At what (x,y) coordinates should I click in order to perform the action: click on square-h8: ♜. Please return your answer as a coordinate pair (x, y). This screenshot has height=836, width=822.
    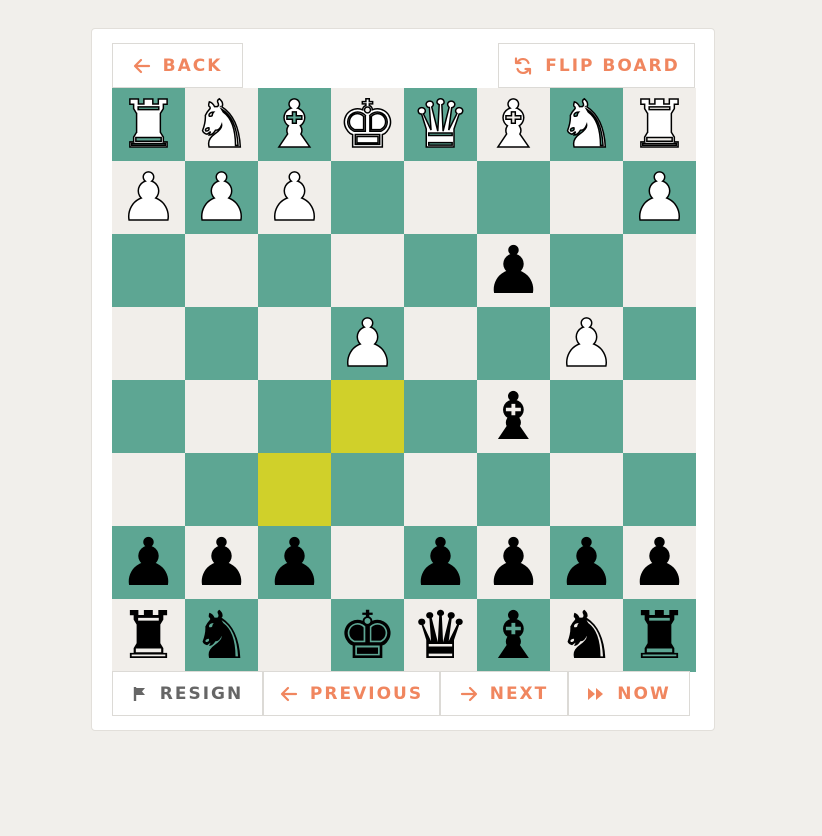
    Looking at the image, I should click on (148, 635).